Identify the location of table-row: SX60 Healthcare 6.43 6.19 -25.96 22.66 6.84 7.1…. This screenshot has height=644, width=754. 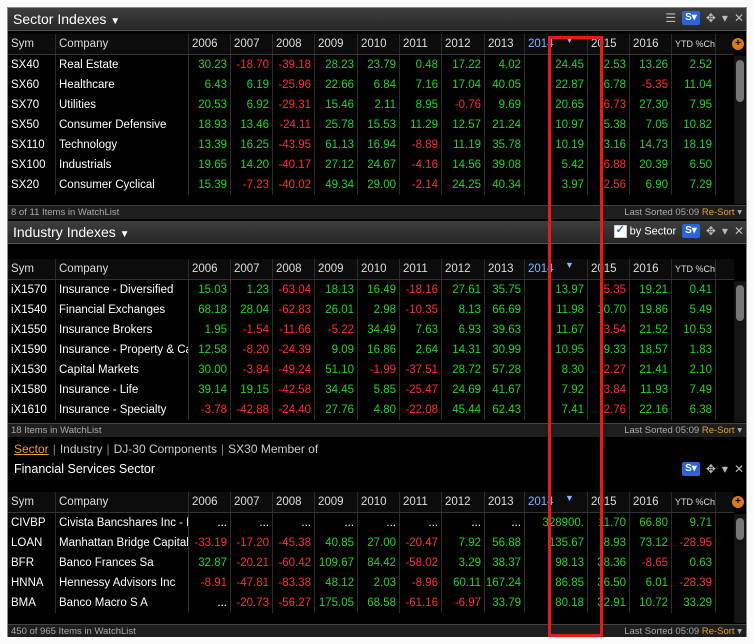
(371, 85).